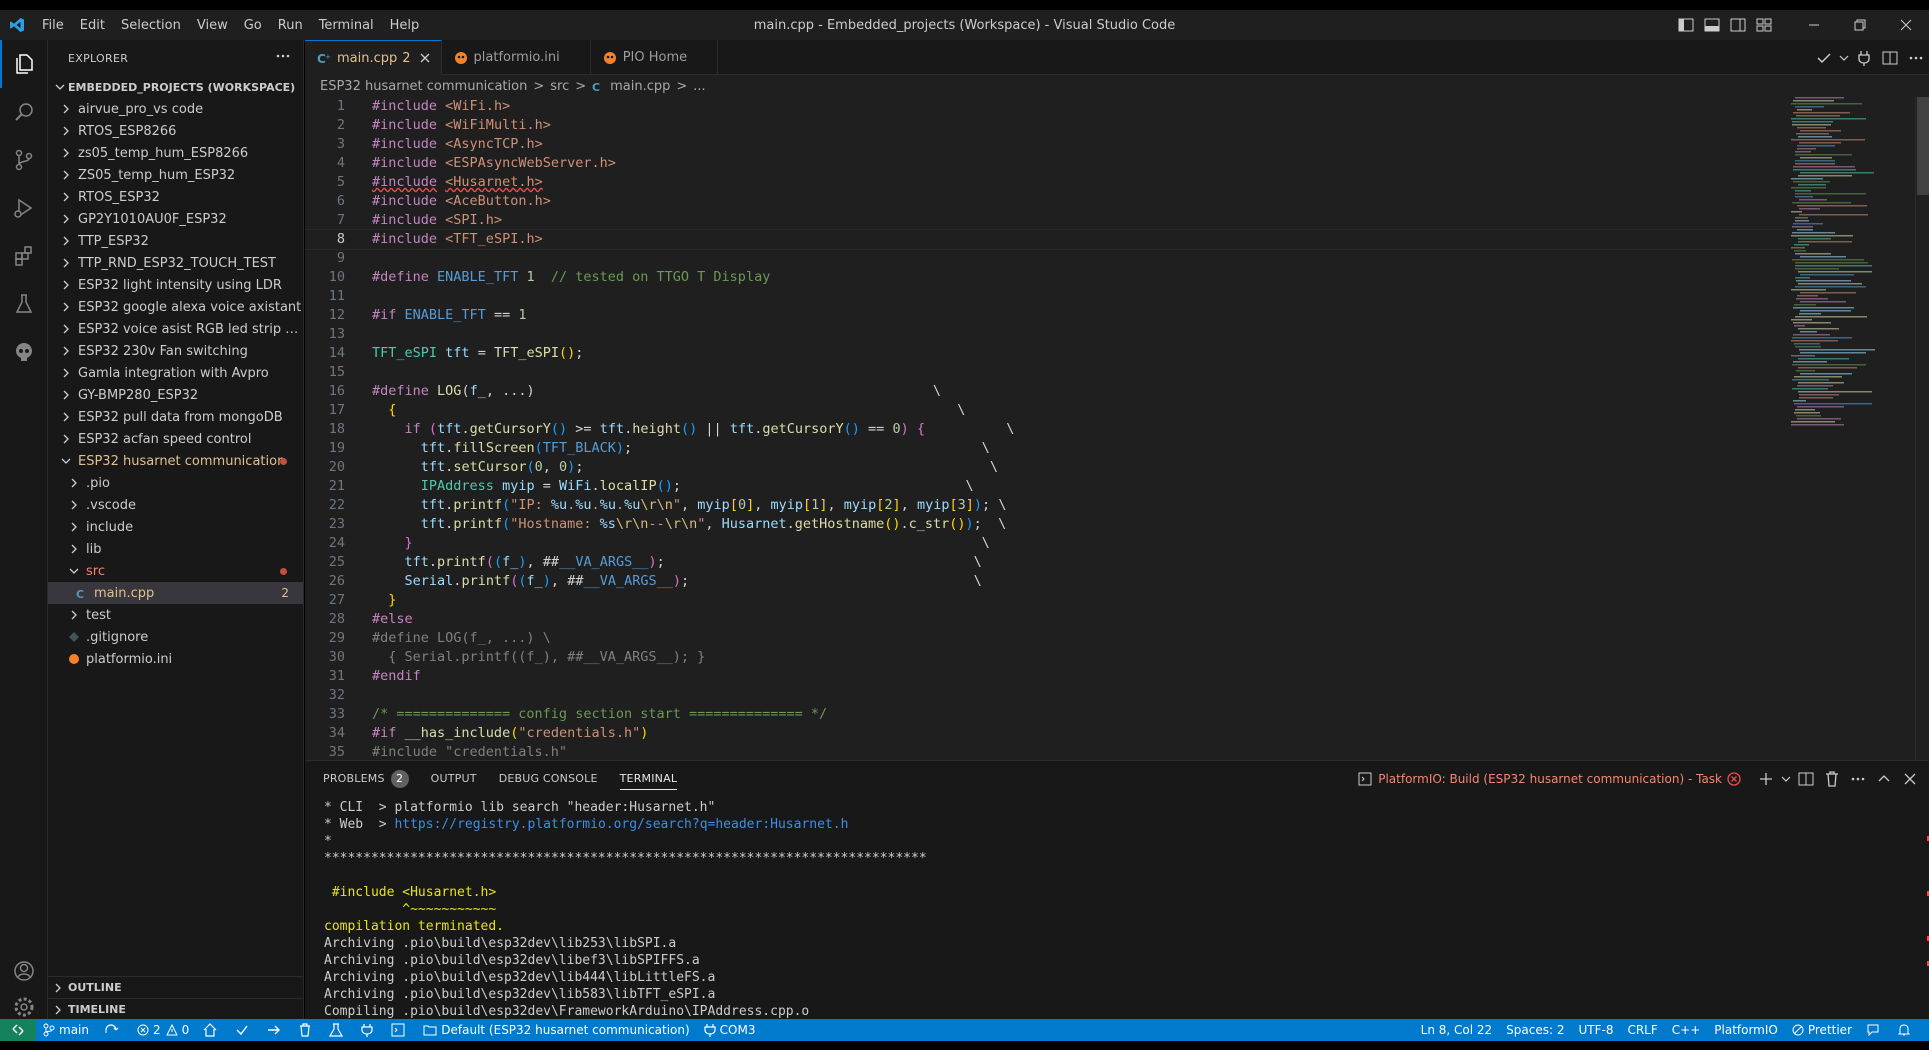 The height and width of the screenshot is (1050, 1929). What do you see at coordinates (175, 461) in the screenshot?
I see `tree-item: ESP32 husarnet communication` at bounding box center [175, 461].